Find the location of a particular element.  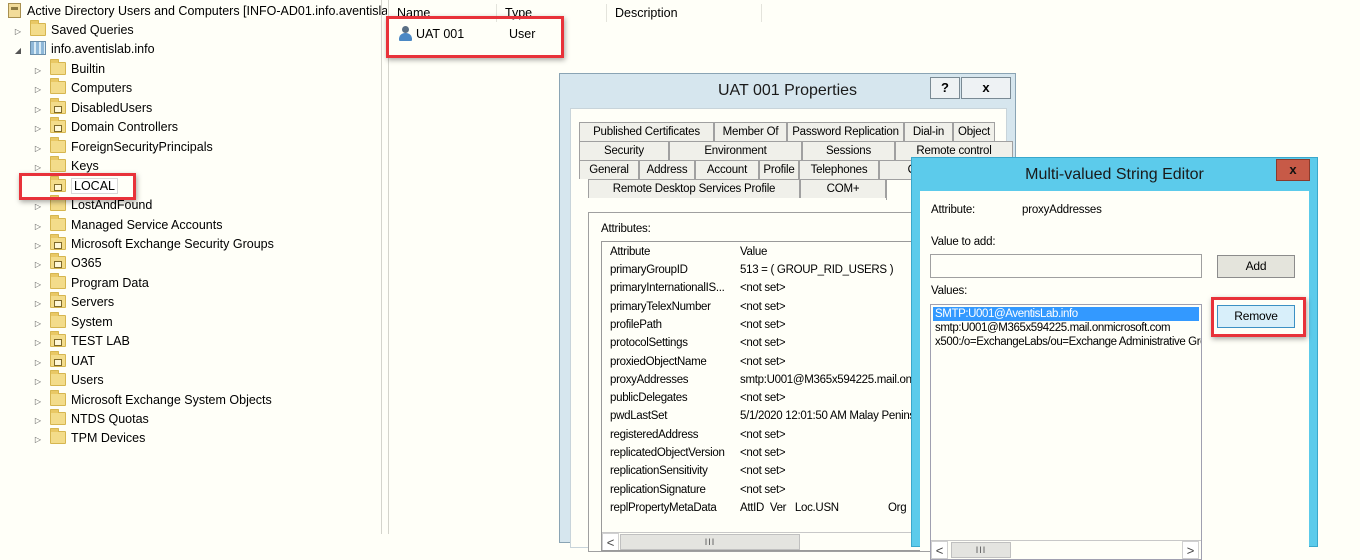

tree-item: LOCAL is located at coordinates (75, 185).